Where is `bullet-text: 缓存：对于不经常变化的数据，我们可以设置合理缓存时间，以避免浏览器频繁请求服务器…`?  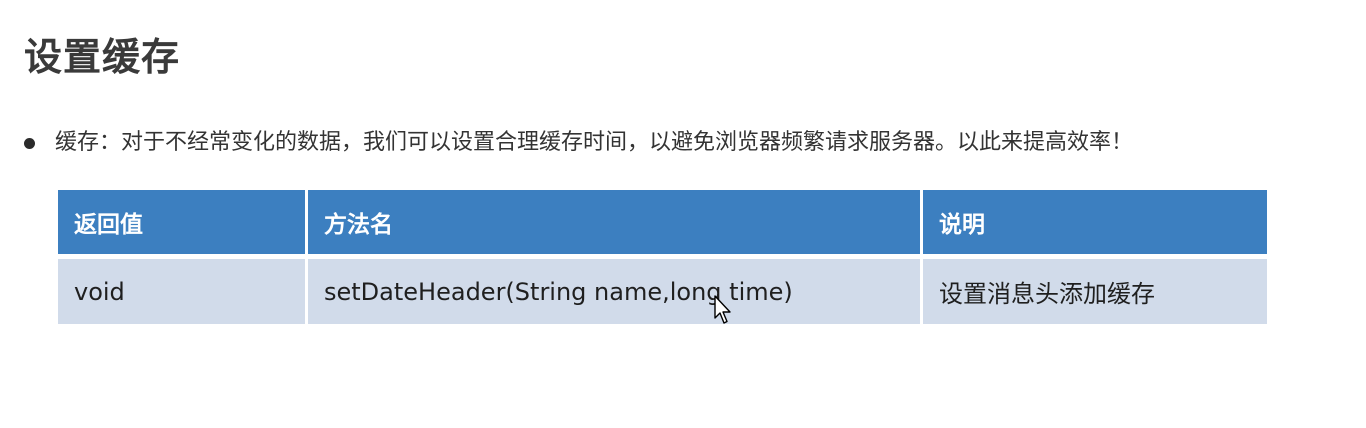
bullet-text: 缓存：对于不经常变化的数据，我们可以设置合理缓存时间，以避免浏览器频繁请求服务器… is located at coordinates (594, 142).